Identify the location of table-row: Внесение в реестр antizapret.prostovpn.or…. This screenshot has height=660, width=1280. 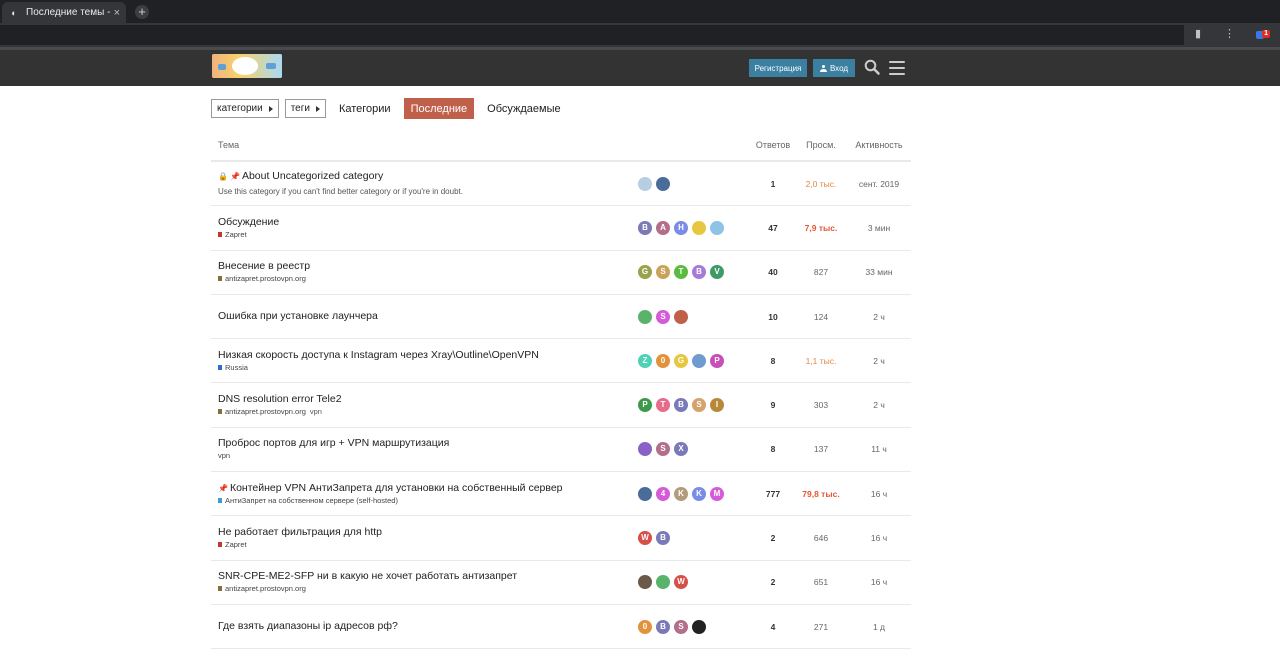
(561, 273).